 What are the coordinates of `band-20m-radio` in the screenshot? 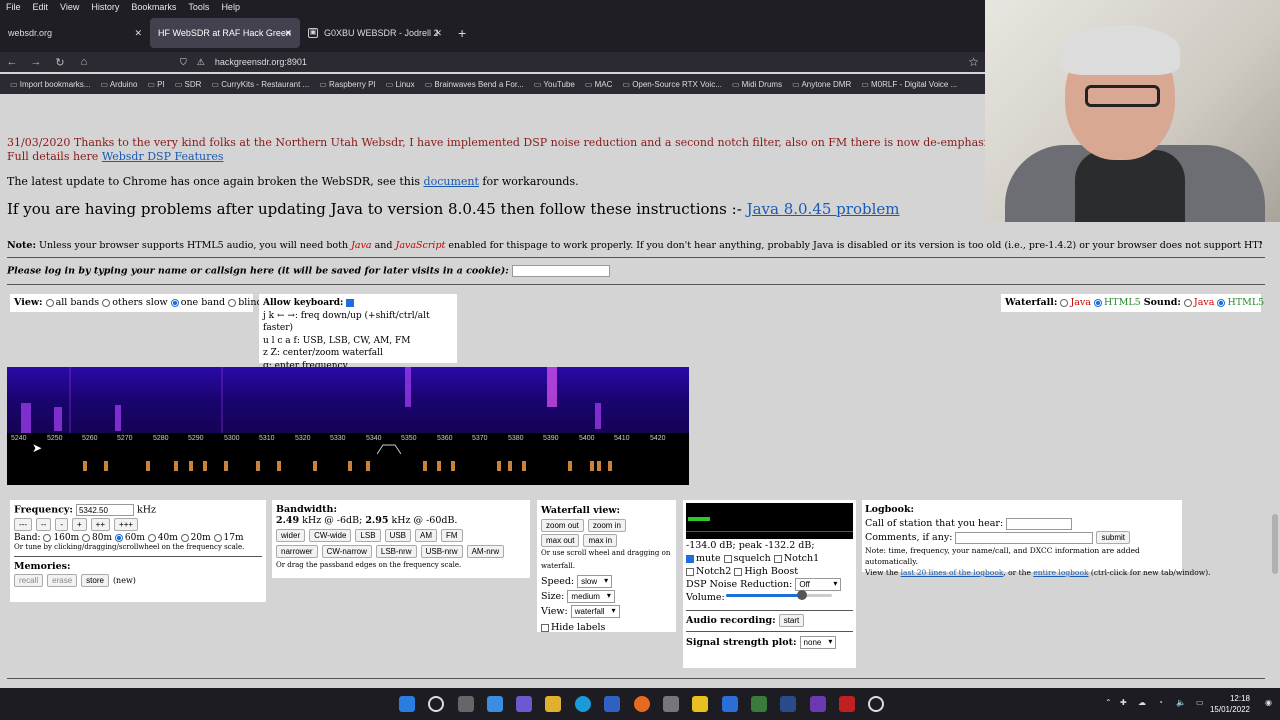 It's located at (184, 537).